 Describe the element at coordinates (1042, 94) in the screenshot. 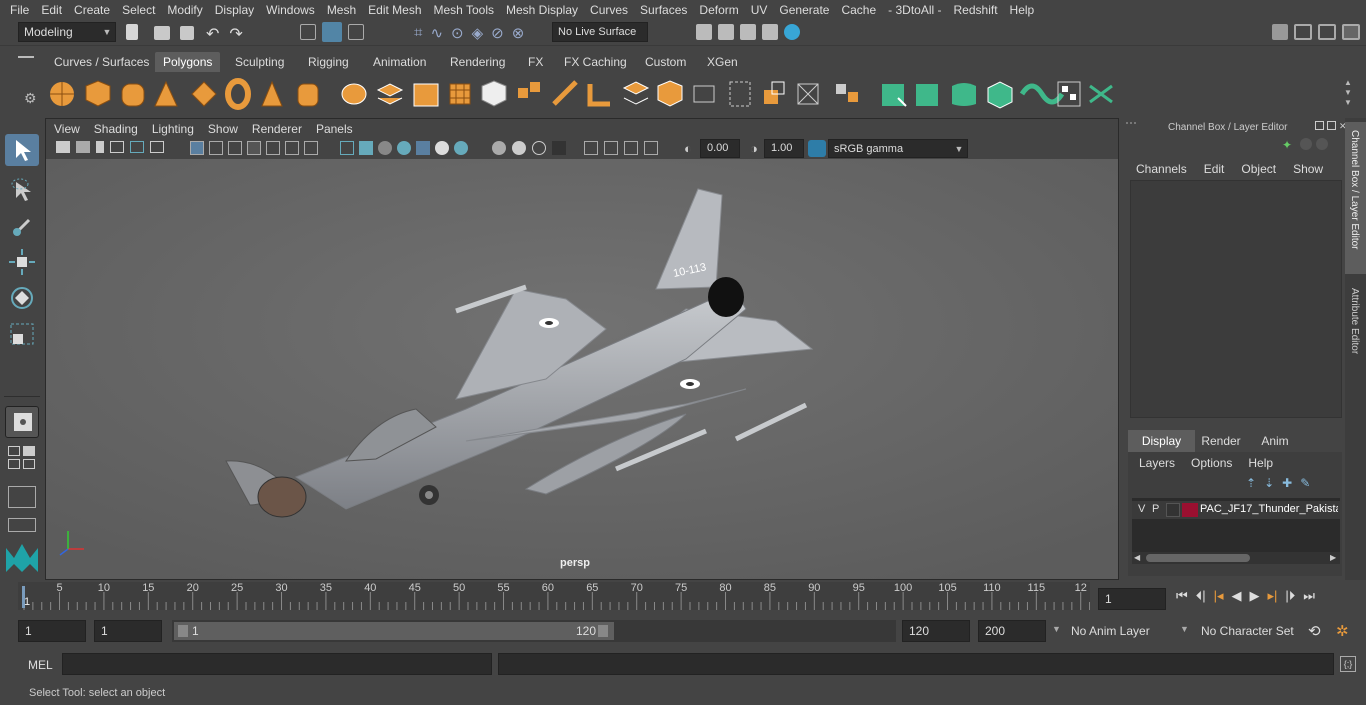

I see `uv-unfold-icon` at that location.